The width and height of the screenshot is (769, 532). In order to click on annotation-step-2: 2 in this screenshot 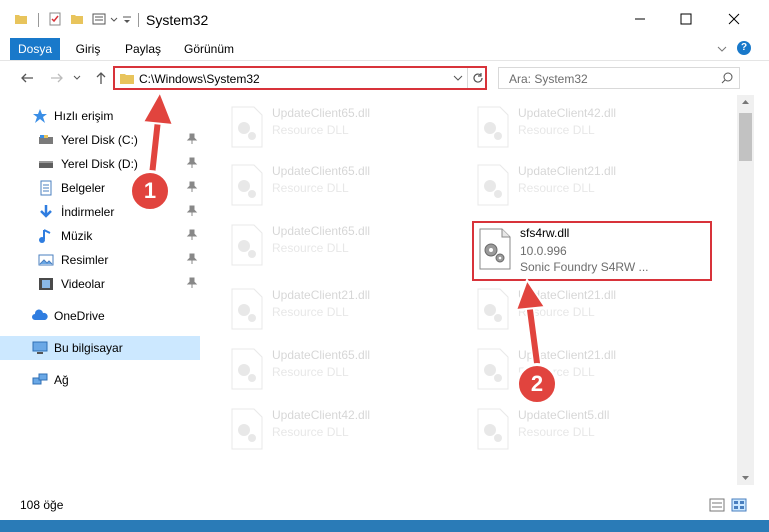, I will do `click(537, 384)`.